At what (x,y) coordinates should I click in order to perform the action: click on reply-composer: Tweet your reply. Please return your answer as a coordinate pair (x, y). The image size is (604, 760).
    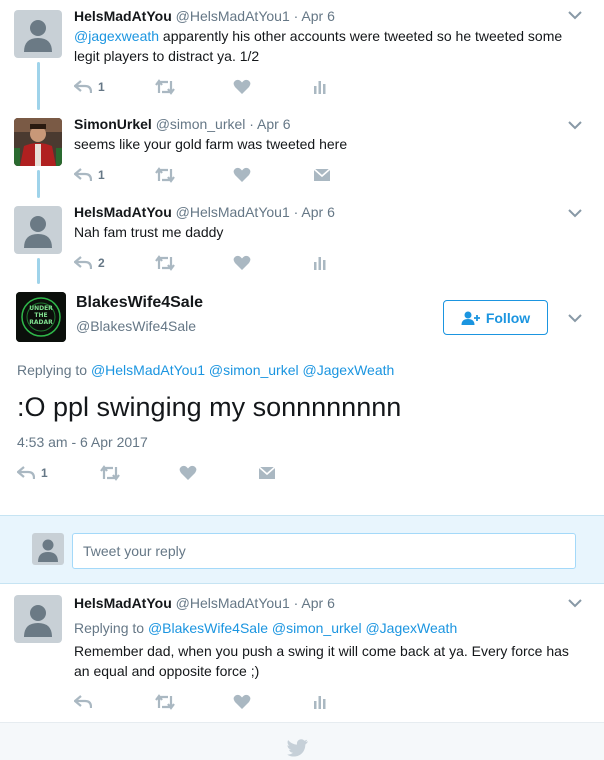
    Looking at the image, I should click on (302, 549).